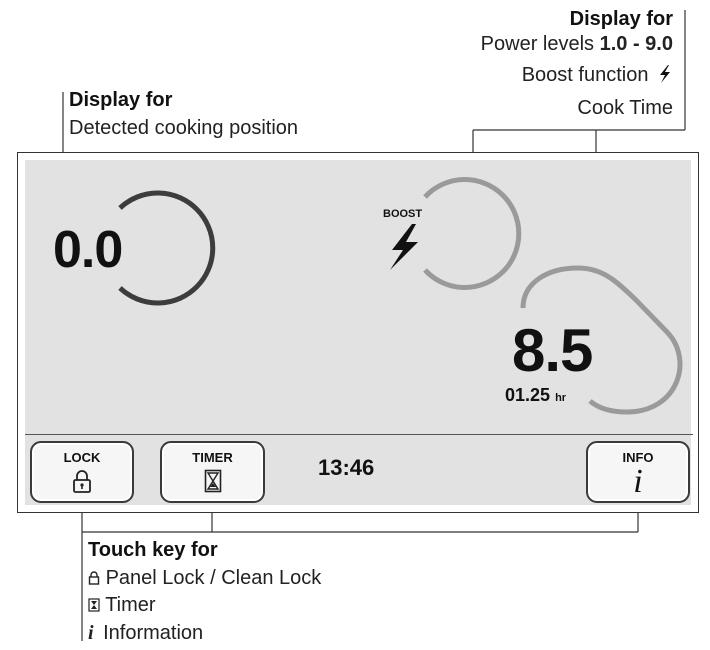 This screenshot has width=710, height=650. I want to click on clock: 13:46, so click(346, 467).